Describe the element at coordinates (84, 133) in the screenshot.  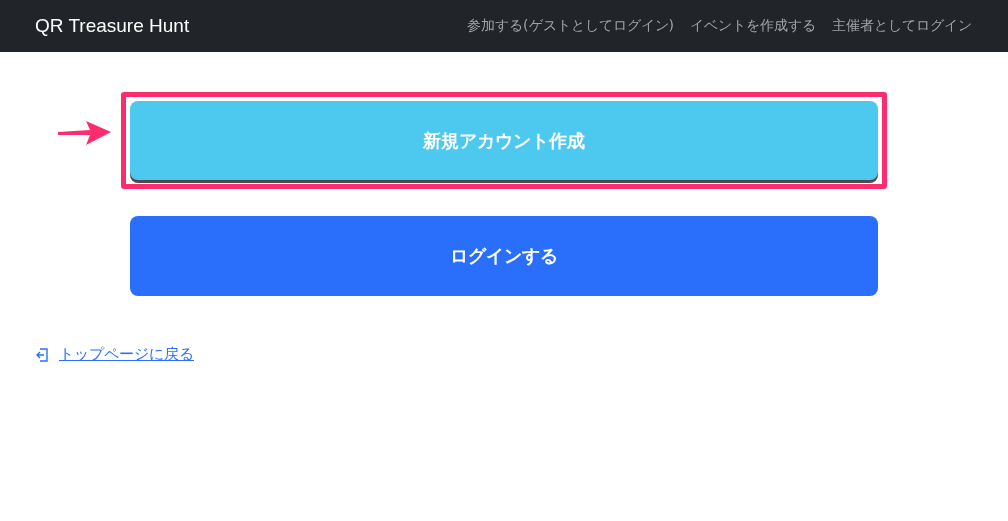
I see `pointer-arrow-icon` at that location.